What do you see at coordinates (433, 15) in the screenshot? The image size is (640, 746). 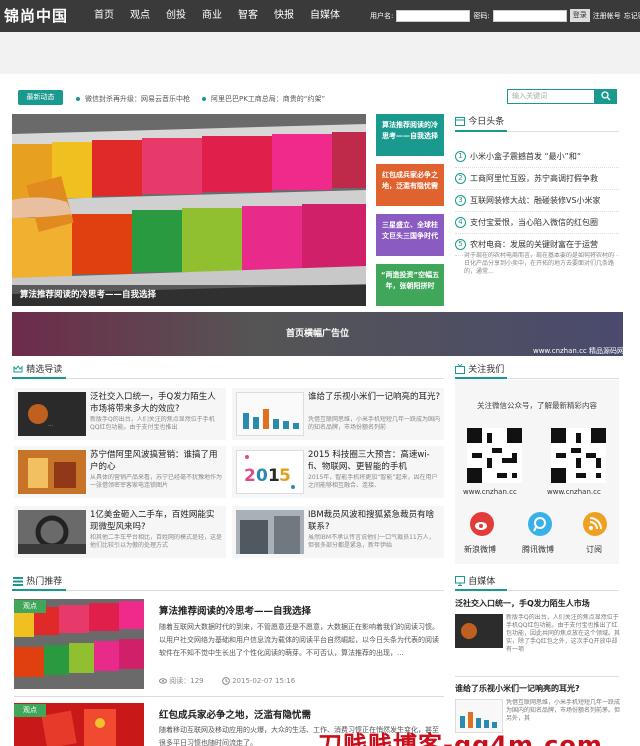 I see `username-input` at bounding box center [433, 15].